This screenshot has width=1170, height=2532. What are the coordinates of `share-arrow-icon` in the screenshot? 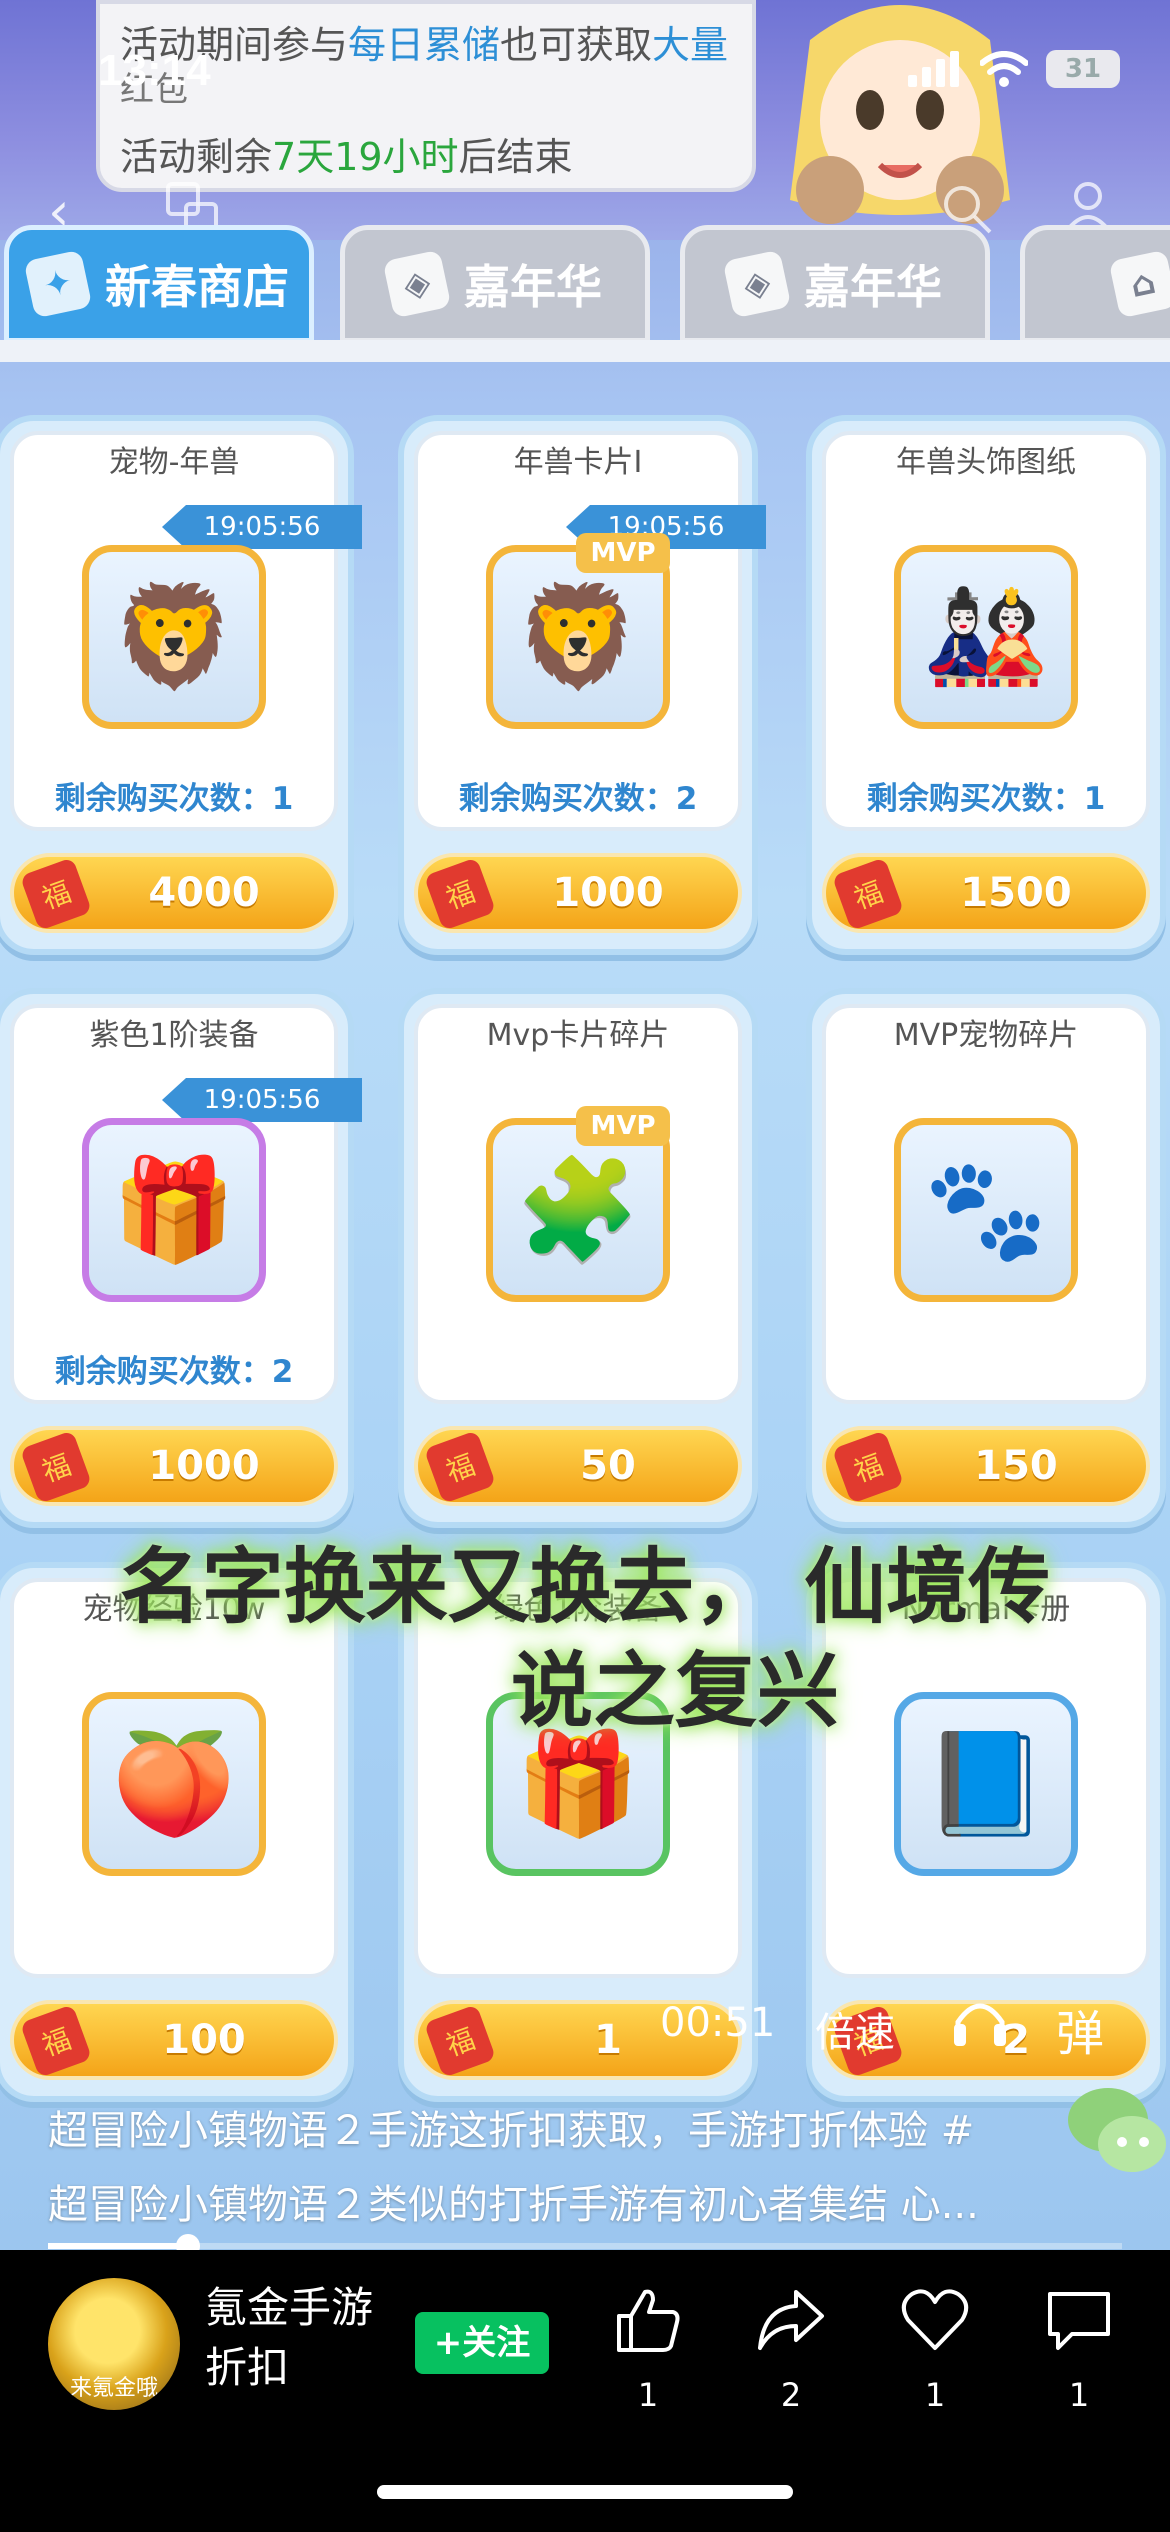 It's located at (791, 2320).